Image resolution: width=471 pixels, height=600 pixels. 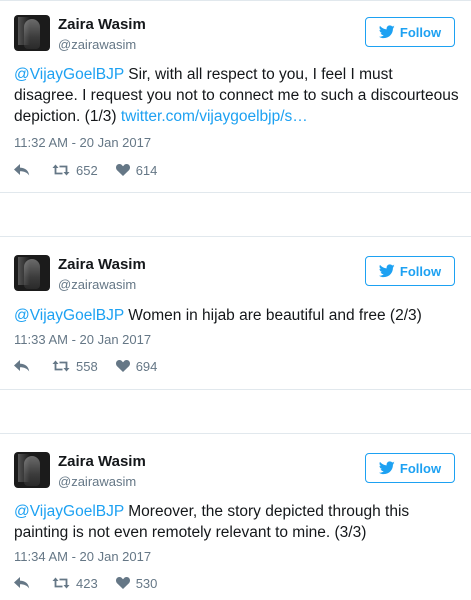 I want to click on like-button: 614, so click(x=136, y=170).